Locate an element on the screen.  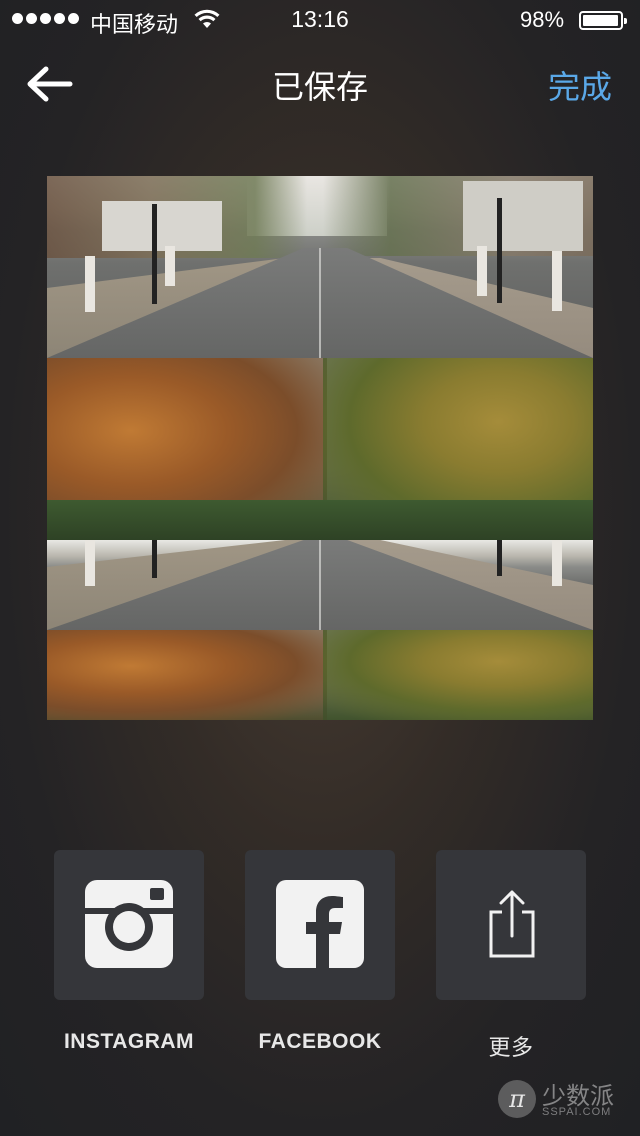
more-share-button is located at coordinates (511, 925).